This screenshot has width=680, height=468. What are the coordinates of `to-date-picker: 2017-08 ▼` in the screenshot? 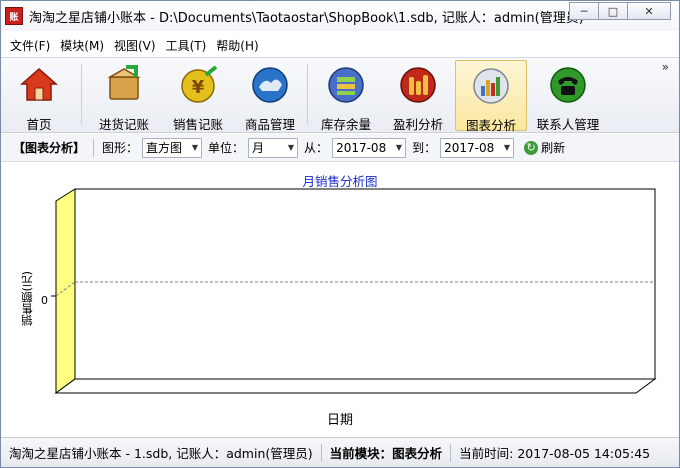 It's located at (477, 147).